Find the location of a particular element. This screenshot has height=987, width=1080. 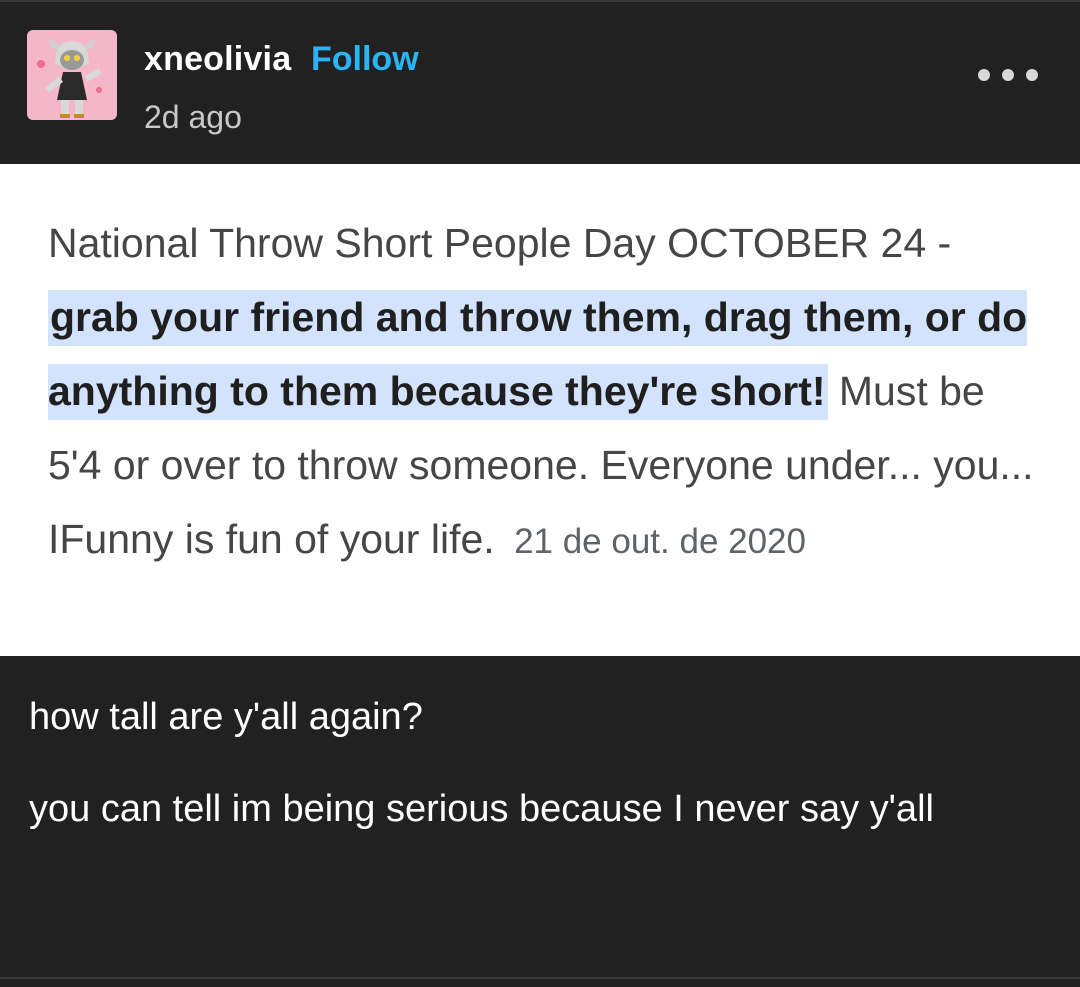

more-options-icon is located at coordinates (1008, 75).